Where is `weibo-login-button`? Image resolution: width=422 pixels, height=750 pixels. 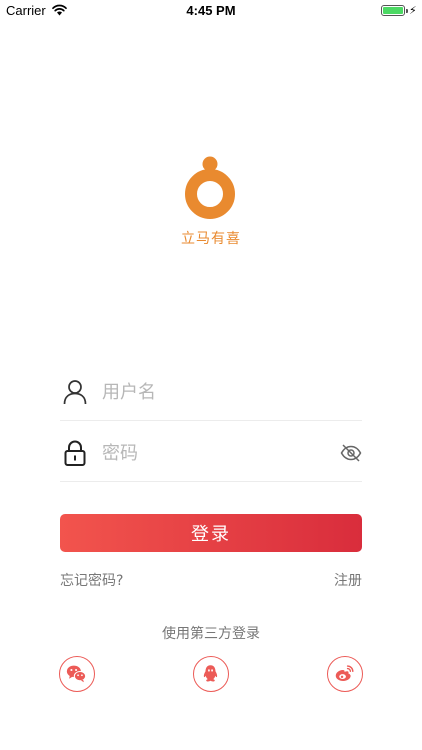 weibo-login-button is located at coordinates (345, 674).